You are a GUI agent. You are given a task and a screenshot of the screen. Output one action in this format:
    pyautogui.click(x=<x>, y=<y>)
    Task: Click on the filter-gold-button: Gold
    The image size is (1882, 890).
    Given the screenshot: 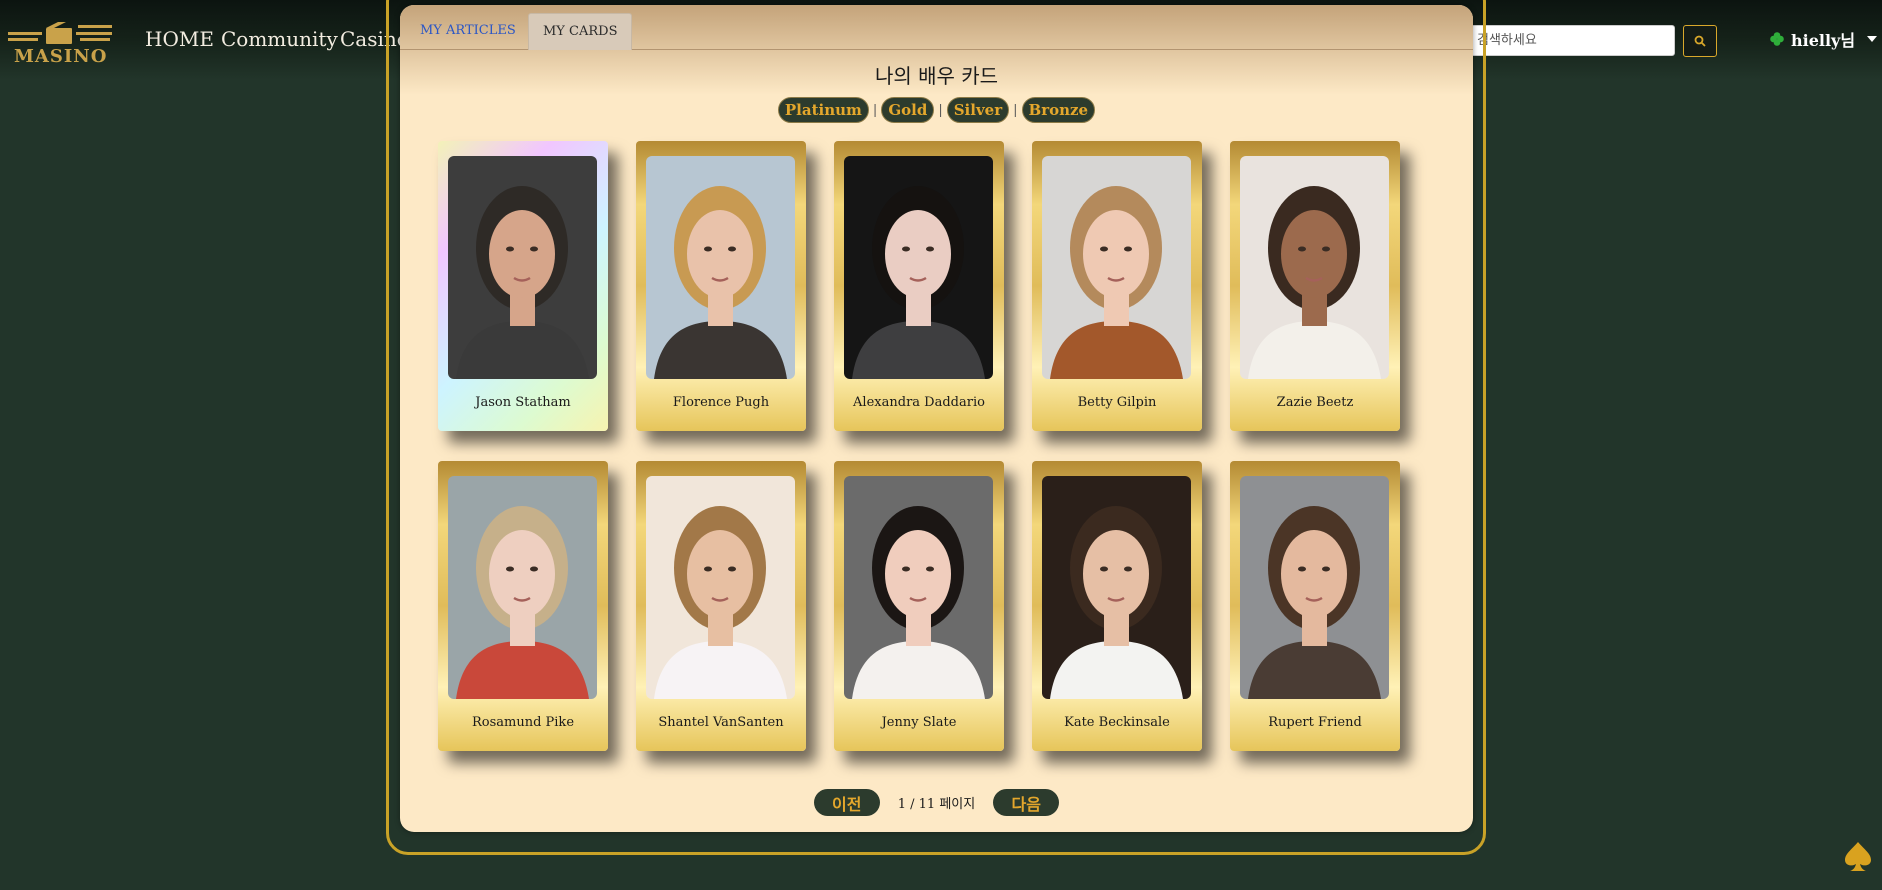 What is the action you would take?
    pyautogui.click(x=908, y=110)
    